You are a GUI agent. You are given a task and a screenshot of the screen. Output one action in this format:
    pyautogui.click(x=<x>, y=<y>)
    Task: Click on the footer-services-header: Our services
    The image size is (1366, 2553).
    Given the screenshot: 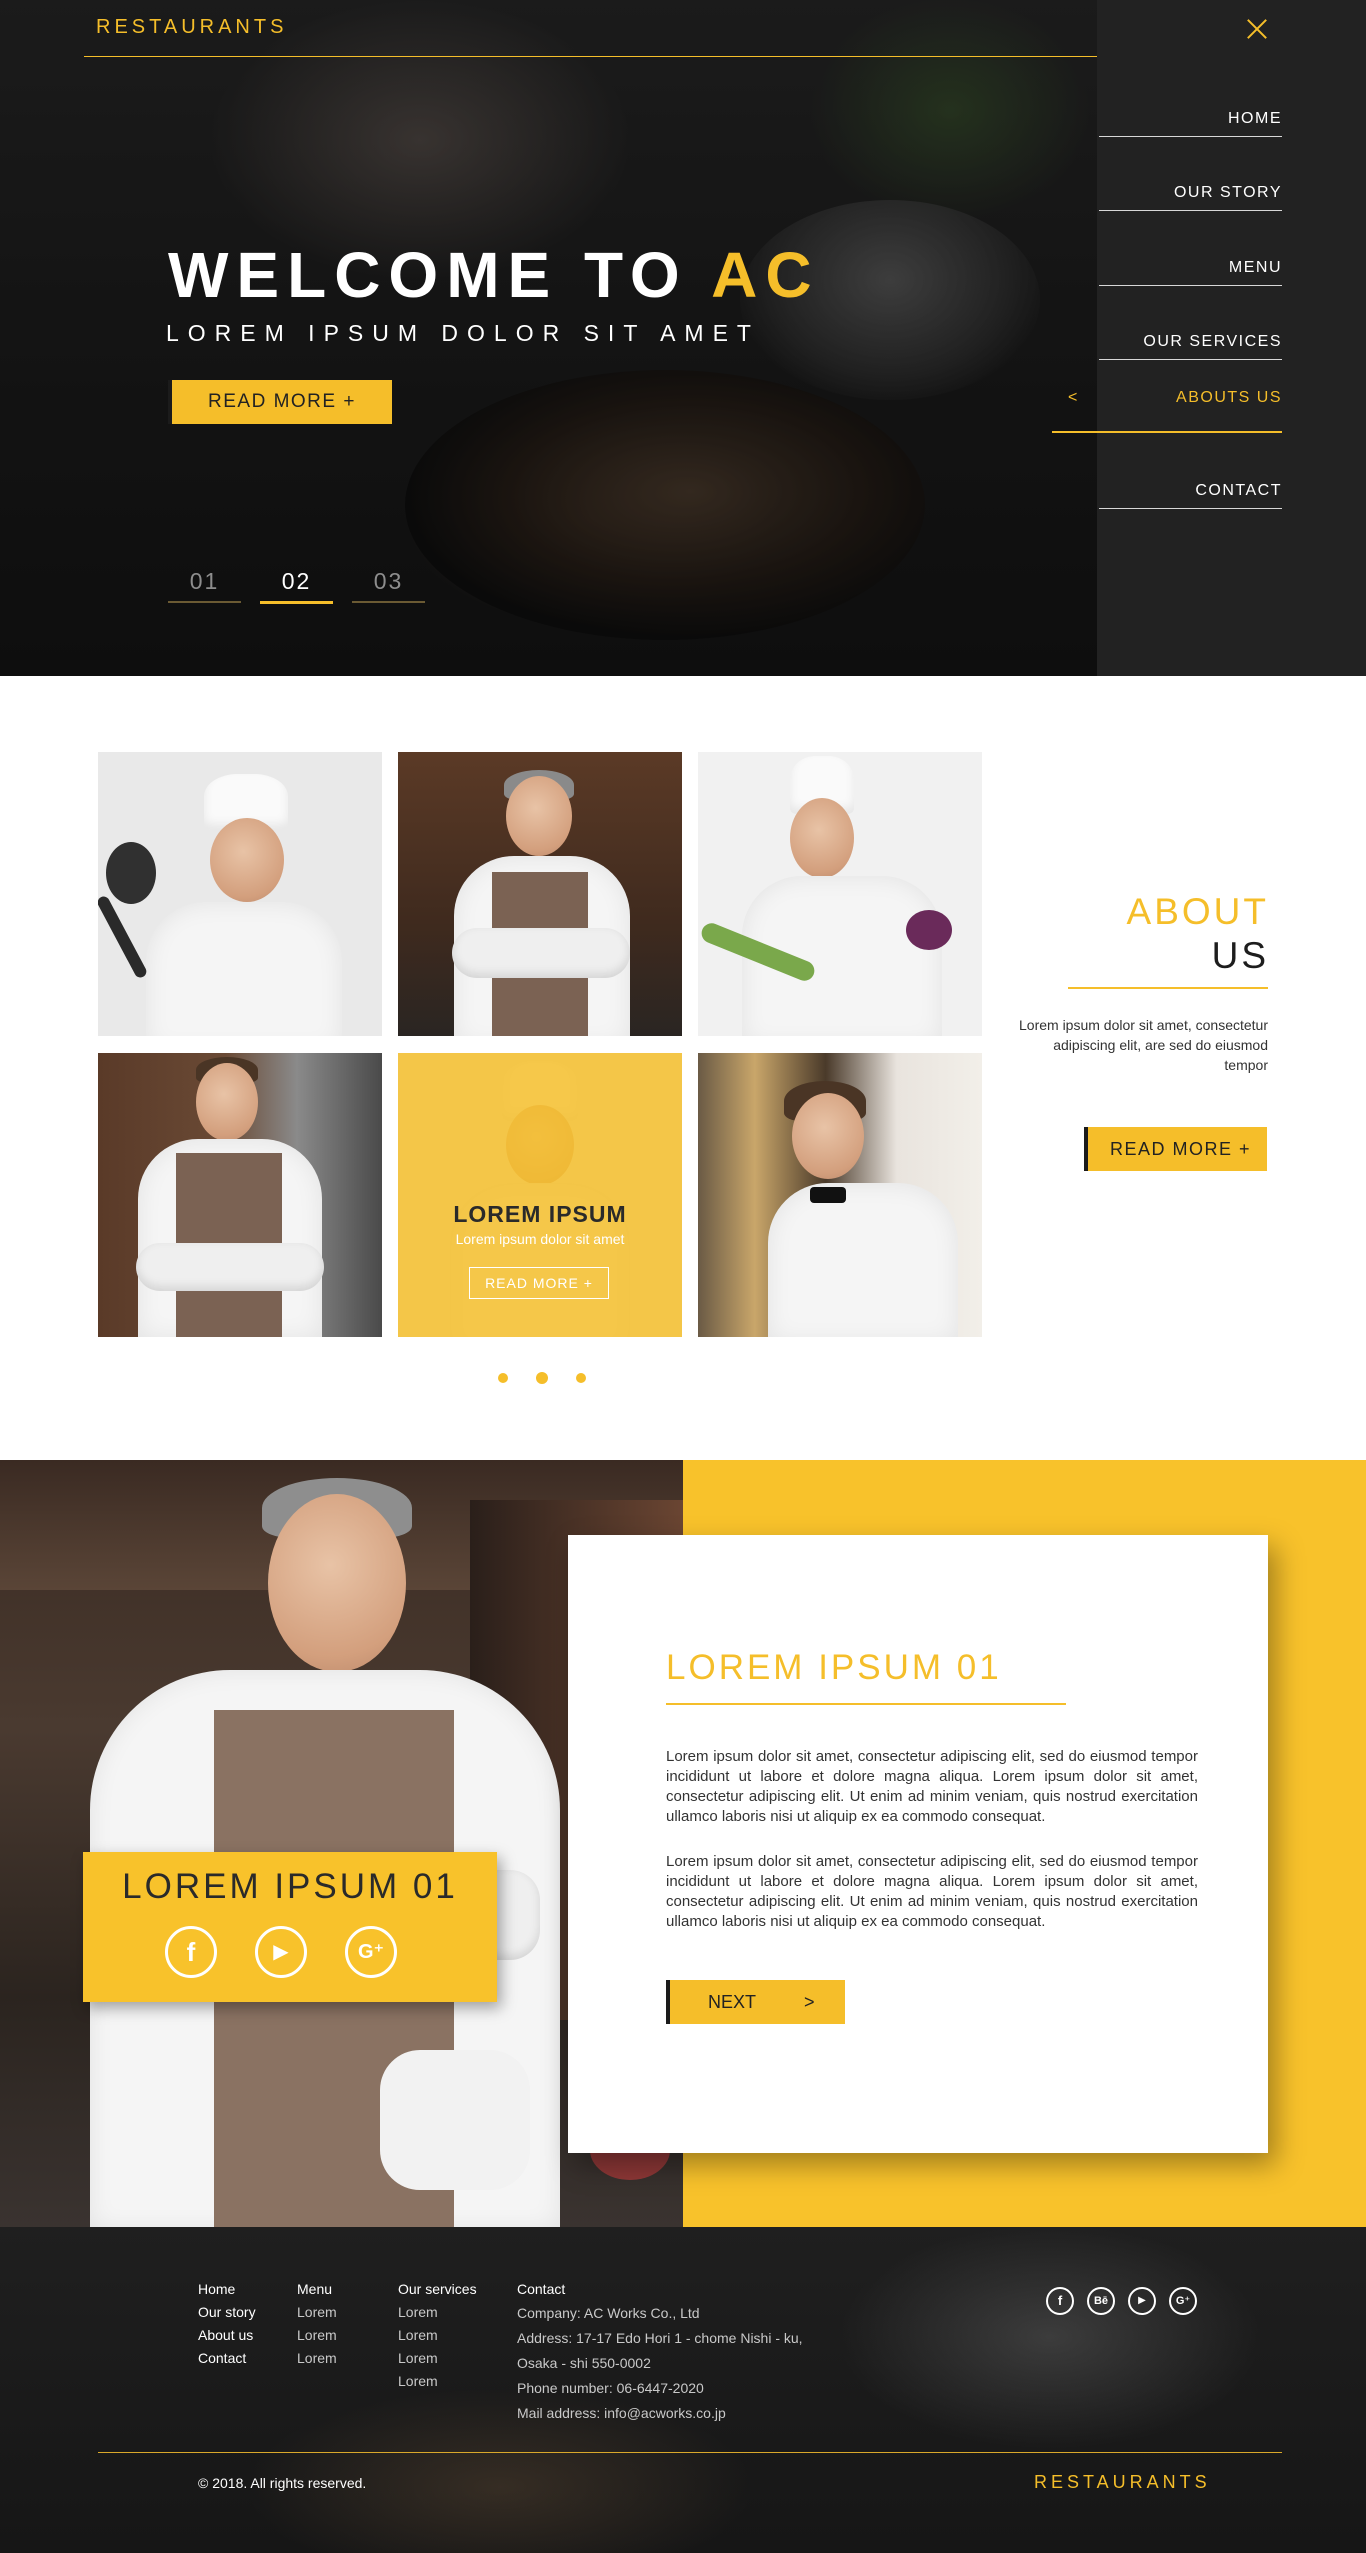 What is the action you would take?
    pyautogui.click(x=437, y=2289)
    